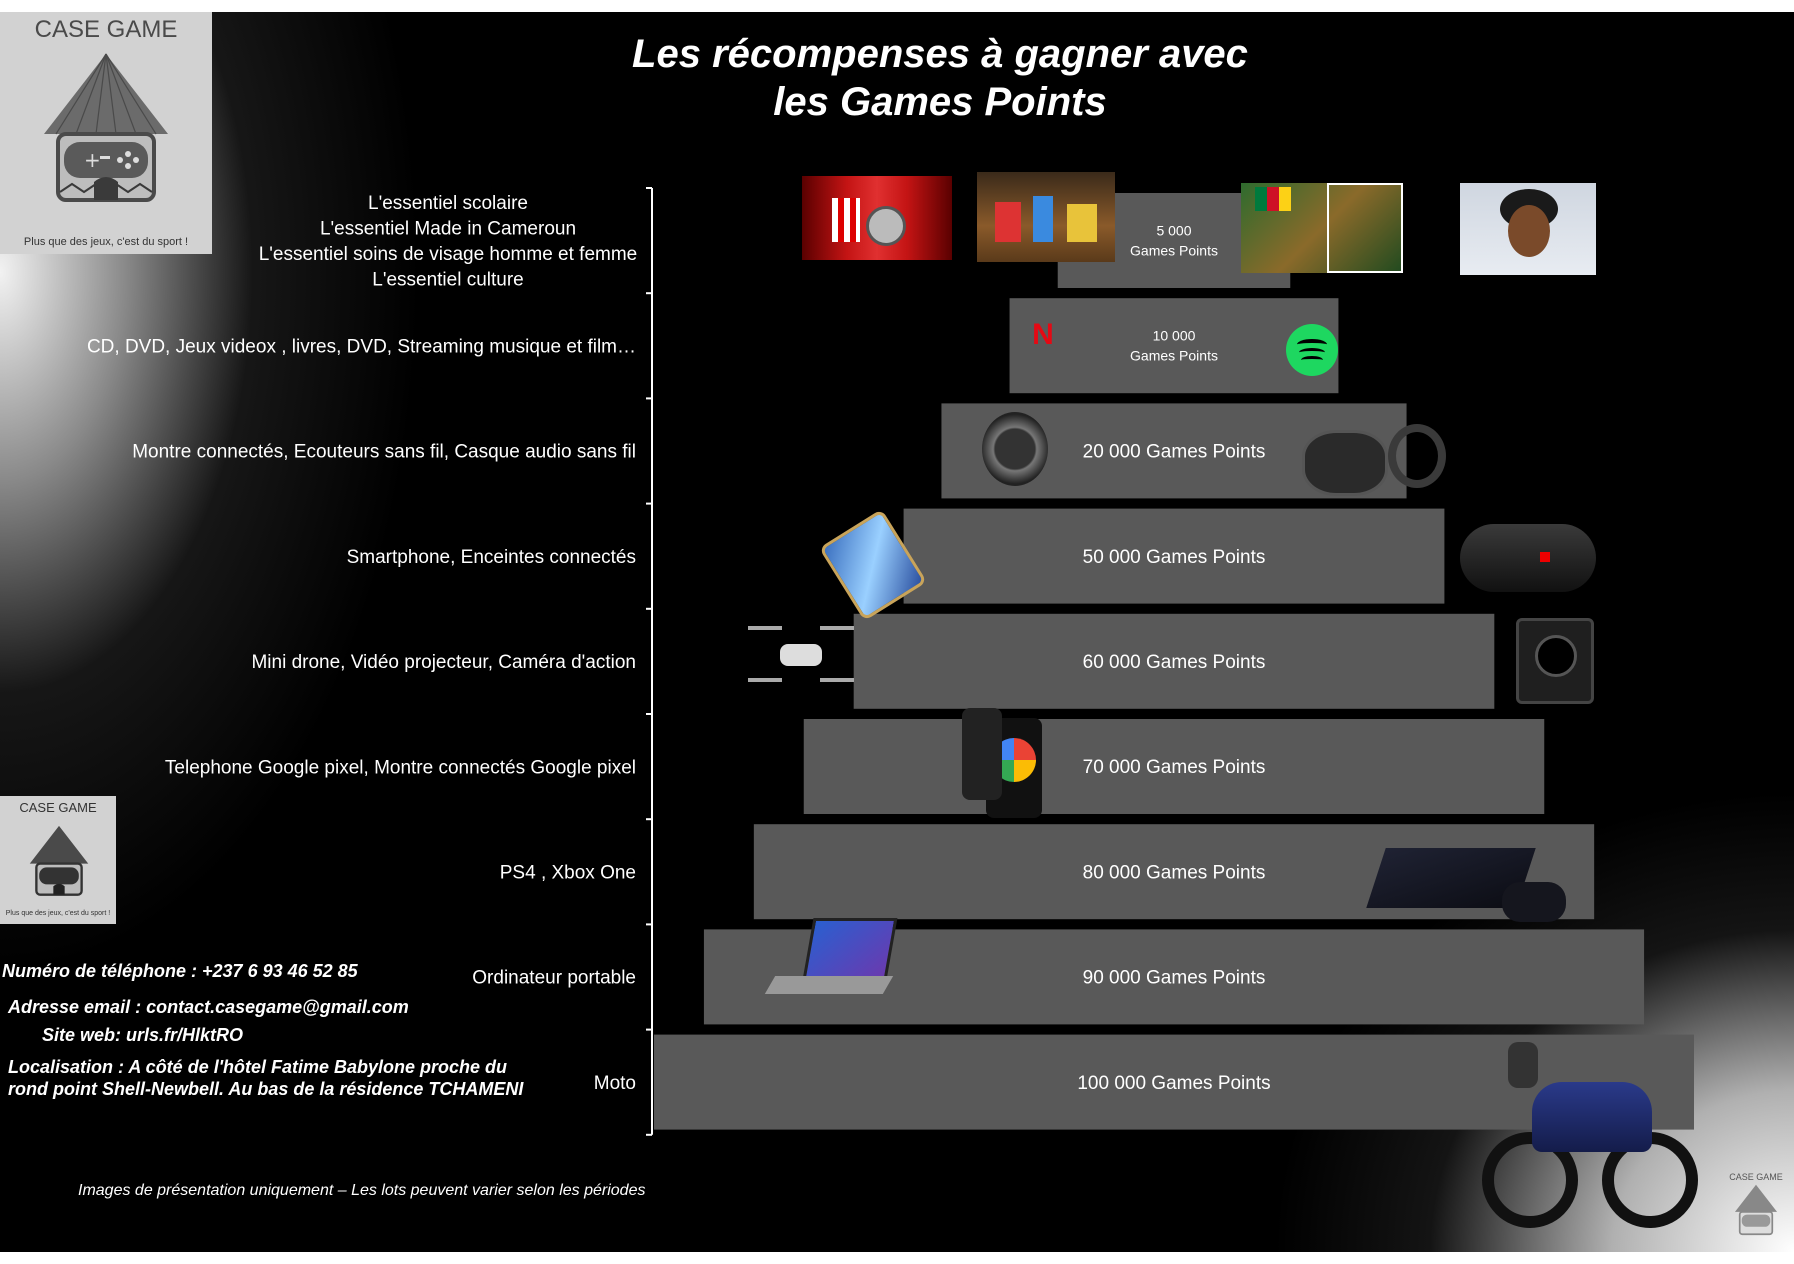 Image resolution: width=1794 pixels, height=1264 pixels. Describe the element at coordinates (1322, 228) in the screenshot. I see `made-in-cameroon-image` at that location.